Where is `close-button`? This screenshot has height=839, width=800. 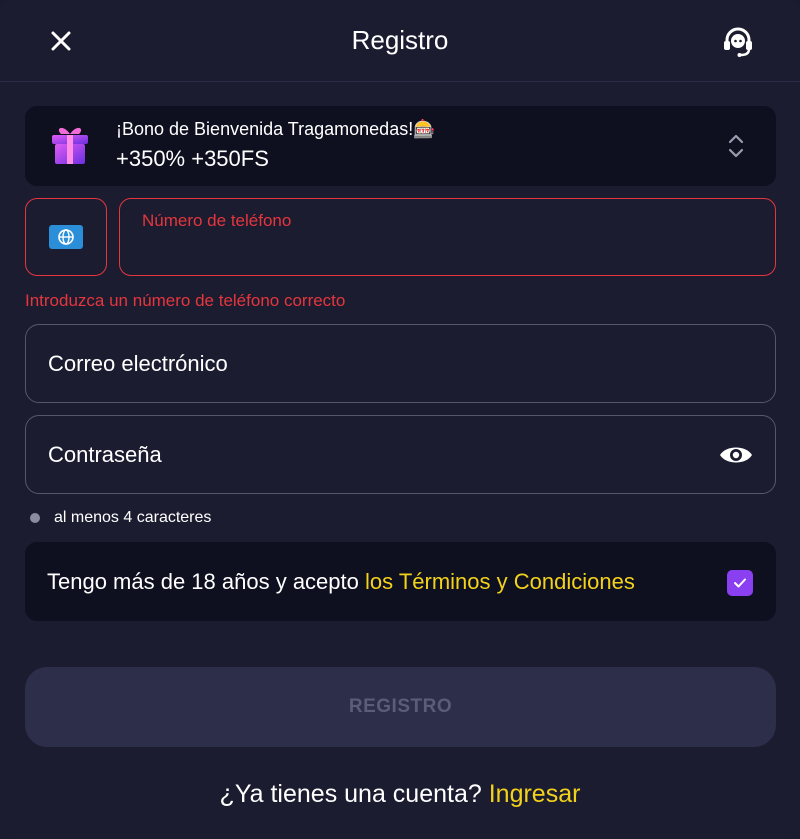 close-button is located at coordinates (61, 41).